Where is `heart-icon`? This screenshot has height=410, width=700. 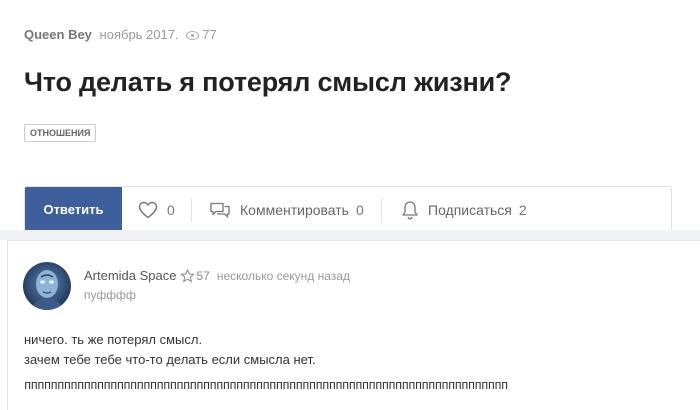 heart-icon is located at coordinates (148, 209).